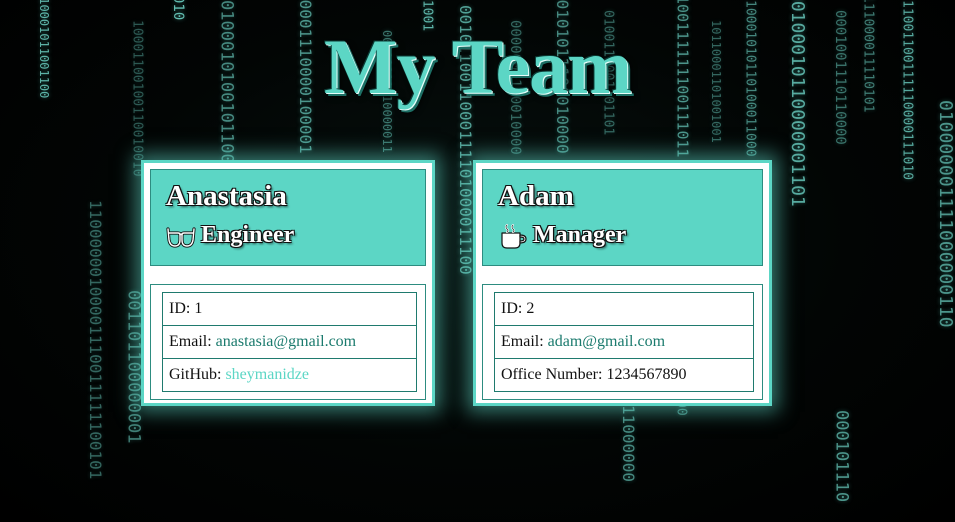 The width and height of the screenshot is (955, 522). What do you see at coordinates (267, 374) in the screenshot?
I see `github-link: sheymanidze` at bounding box center [267, 374].